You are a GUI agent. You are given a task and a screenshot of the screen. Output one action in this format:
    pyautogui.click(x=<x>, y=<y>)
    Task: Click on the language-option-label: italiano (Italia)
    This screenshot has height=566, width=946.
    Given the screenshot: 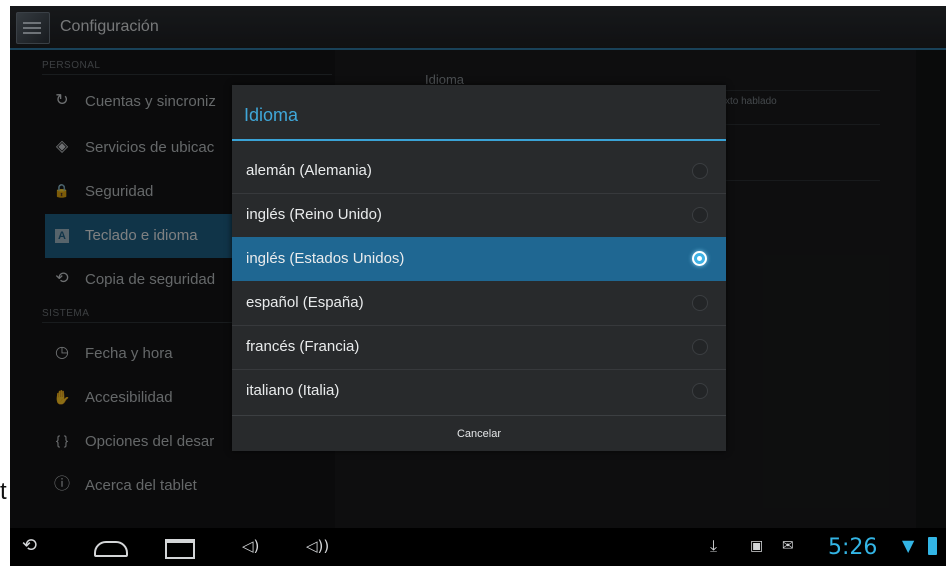 What is the action you would take?
    pyautogui.click(x=293, y=390)
    